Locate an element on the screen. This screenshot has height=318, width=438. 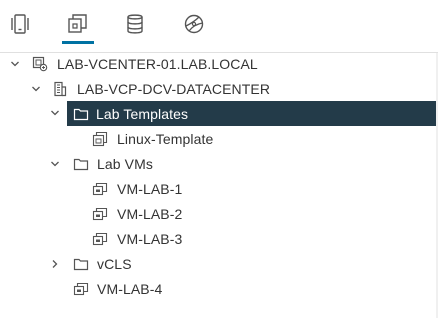
tab-vms-templates is located at coordinates (78, 28).